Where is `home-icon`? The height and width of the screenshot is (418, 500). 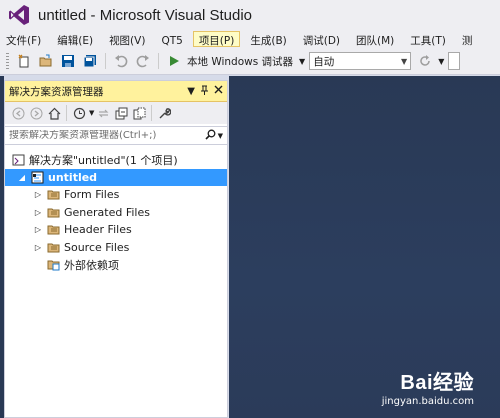
home-icon is located at coordinates (54, 113).